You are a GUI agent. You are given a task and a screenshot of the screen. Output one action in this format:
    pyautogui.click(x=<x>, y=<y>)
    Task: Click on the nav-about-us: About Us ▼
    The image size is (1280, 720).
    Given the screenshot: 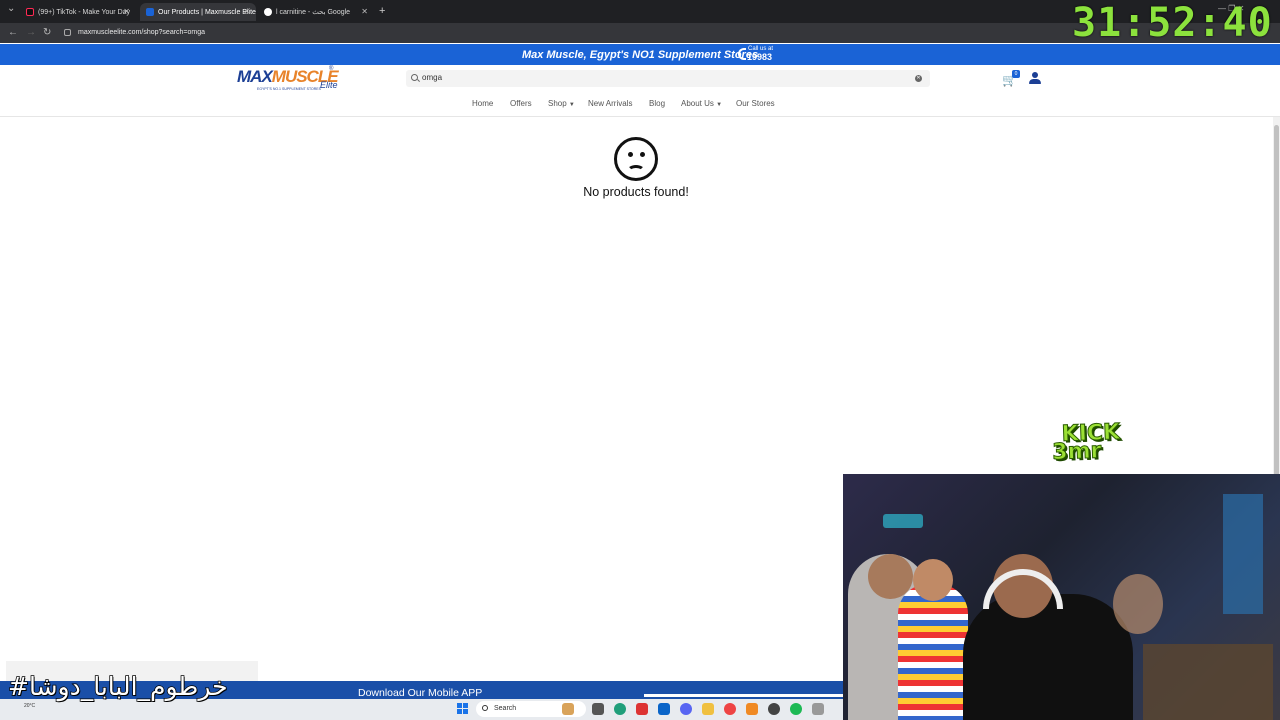 What is the action you would take?
    pyautogui.click(x=701, y=103)
    